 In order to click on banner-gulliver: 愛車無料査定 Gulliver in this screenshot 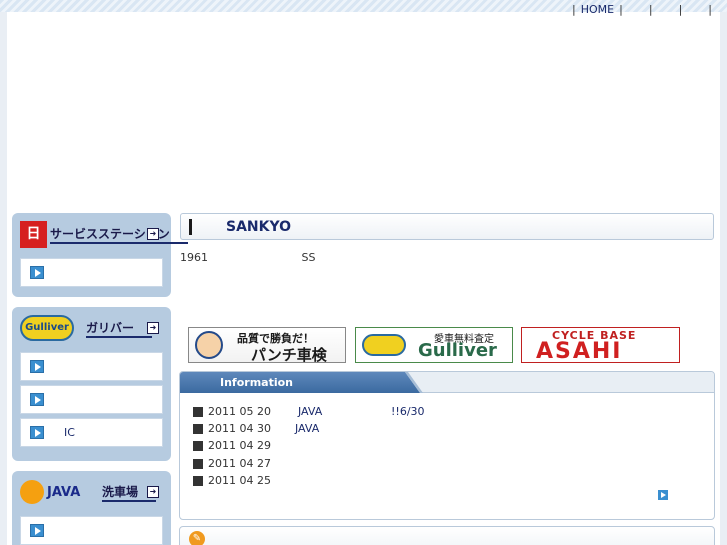, I will do `click(434, 345)`.